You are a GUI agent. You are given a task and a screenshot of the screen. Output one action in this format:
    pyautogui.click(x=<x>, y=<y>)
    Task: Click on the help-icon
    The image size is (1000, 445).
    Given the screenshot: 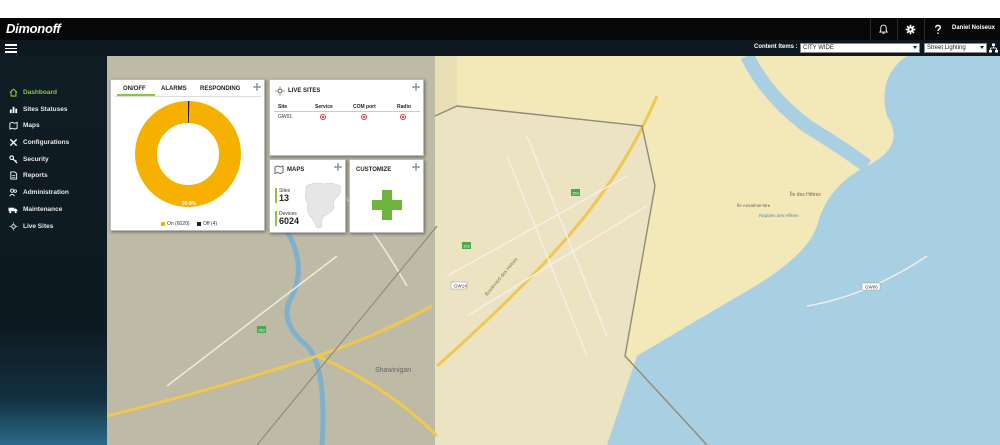 What is the action you would take?
    pyautogui.click(x=937, y=29)
    